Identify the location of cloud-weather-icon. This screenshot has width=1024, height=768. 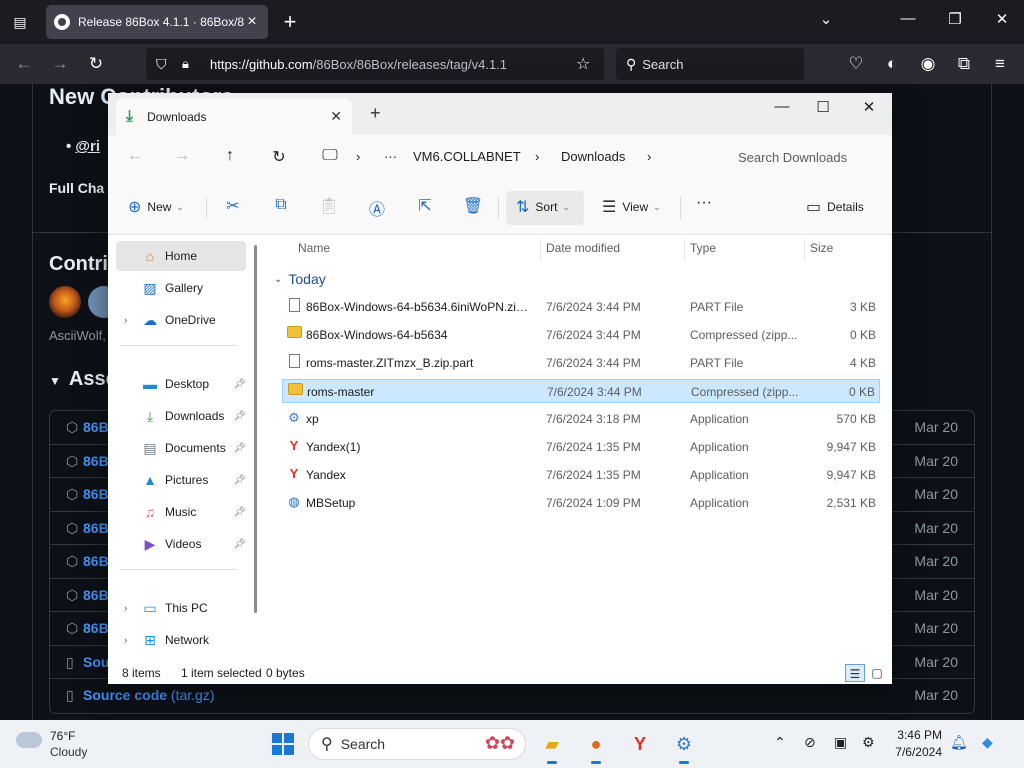
(29, 740).